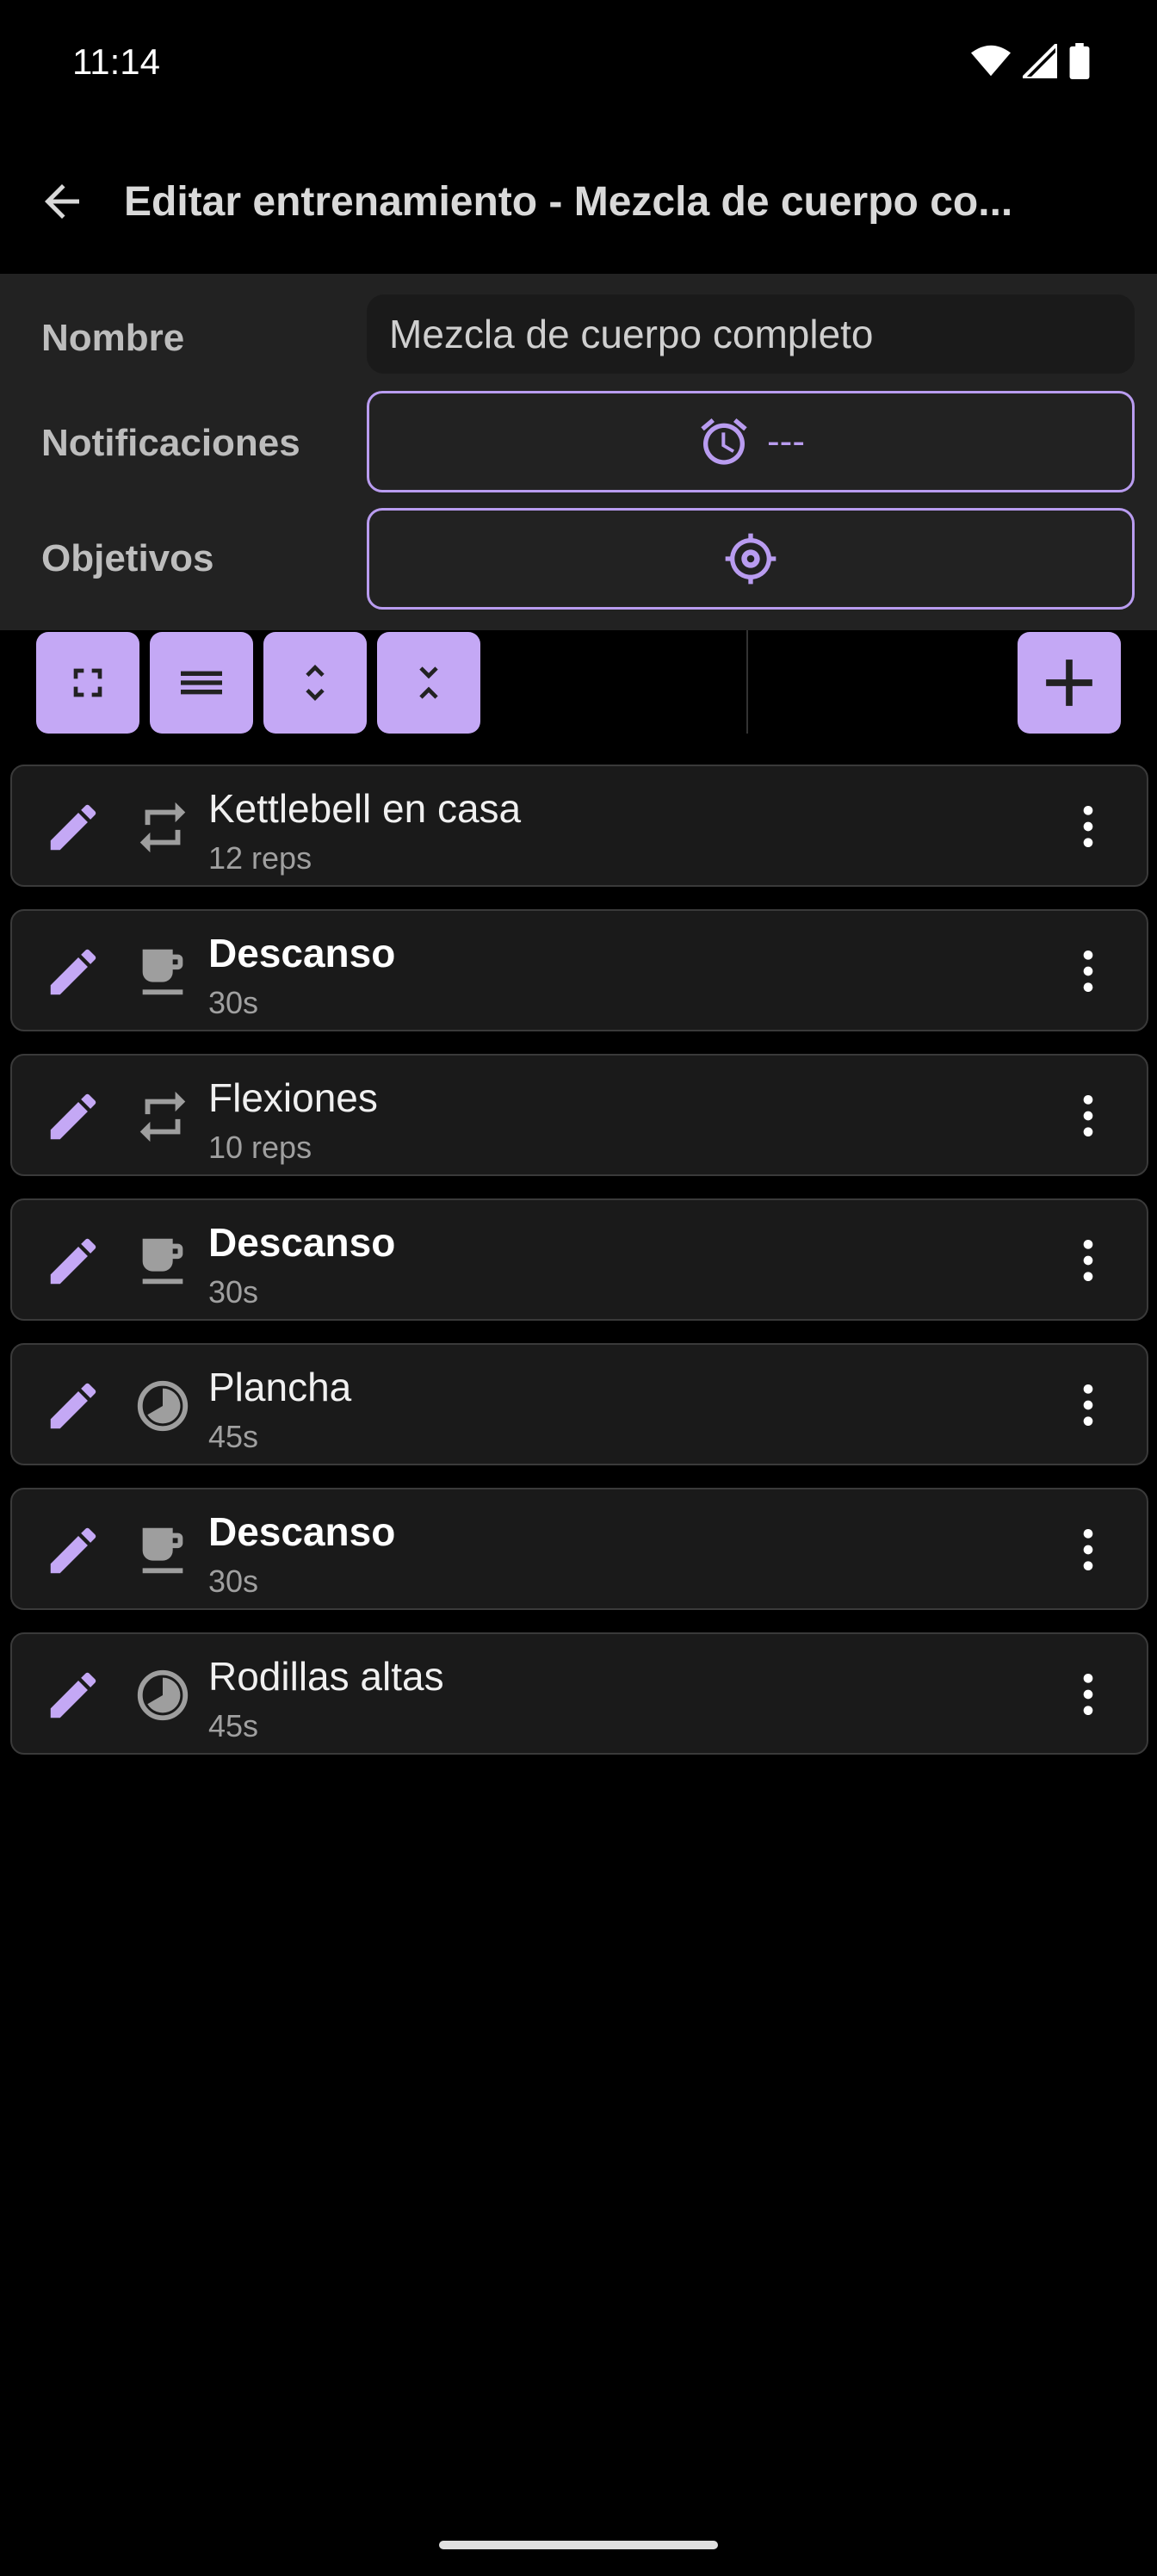 The image size is (1157, 2576). What do you see at coordinates (579, 2545) in the screenshot?
I see `home-indicator` at bounding box center [579, 2545].